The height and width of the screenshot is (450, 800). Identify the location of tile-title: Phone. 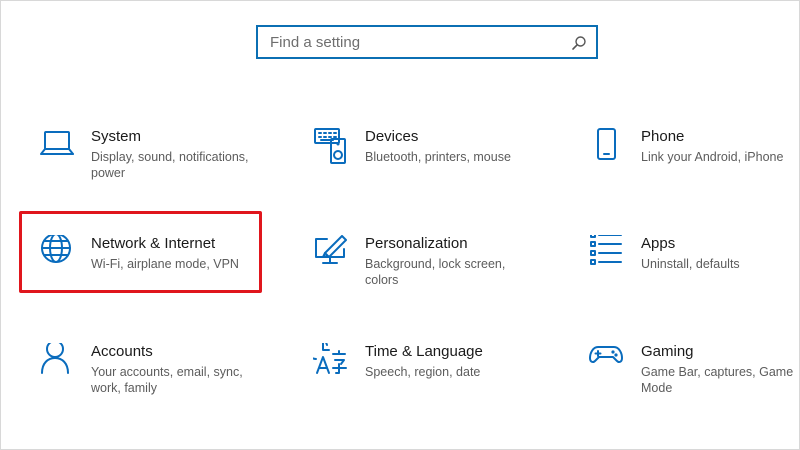
(663, 136).